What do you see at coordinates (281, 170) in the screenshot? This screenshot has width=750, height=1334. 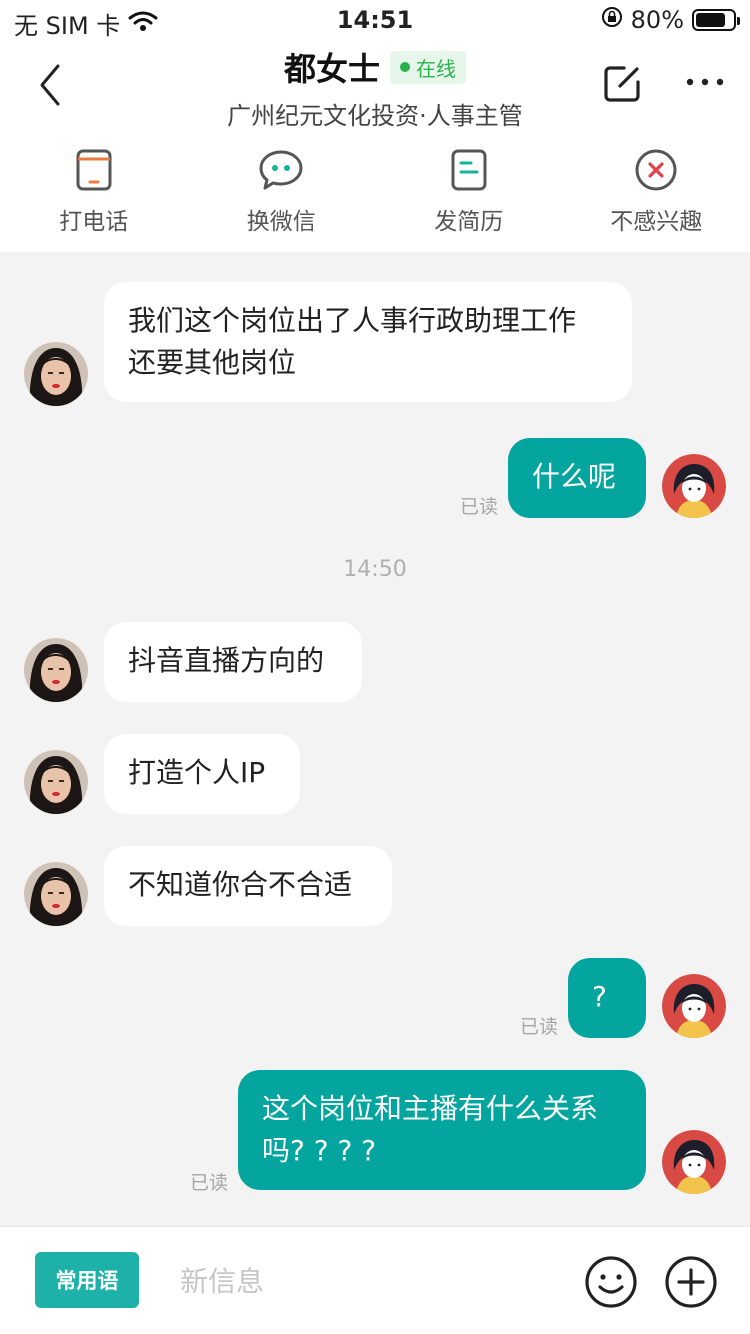 I see `wechat-icon` at bounding box center [281, 170].